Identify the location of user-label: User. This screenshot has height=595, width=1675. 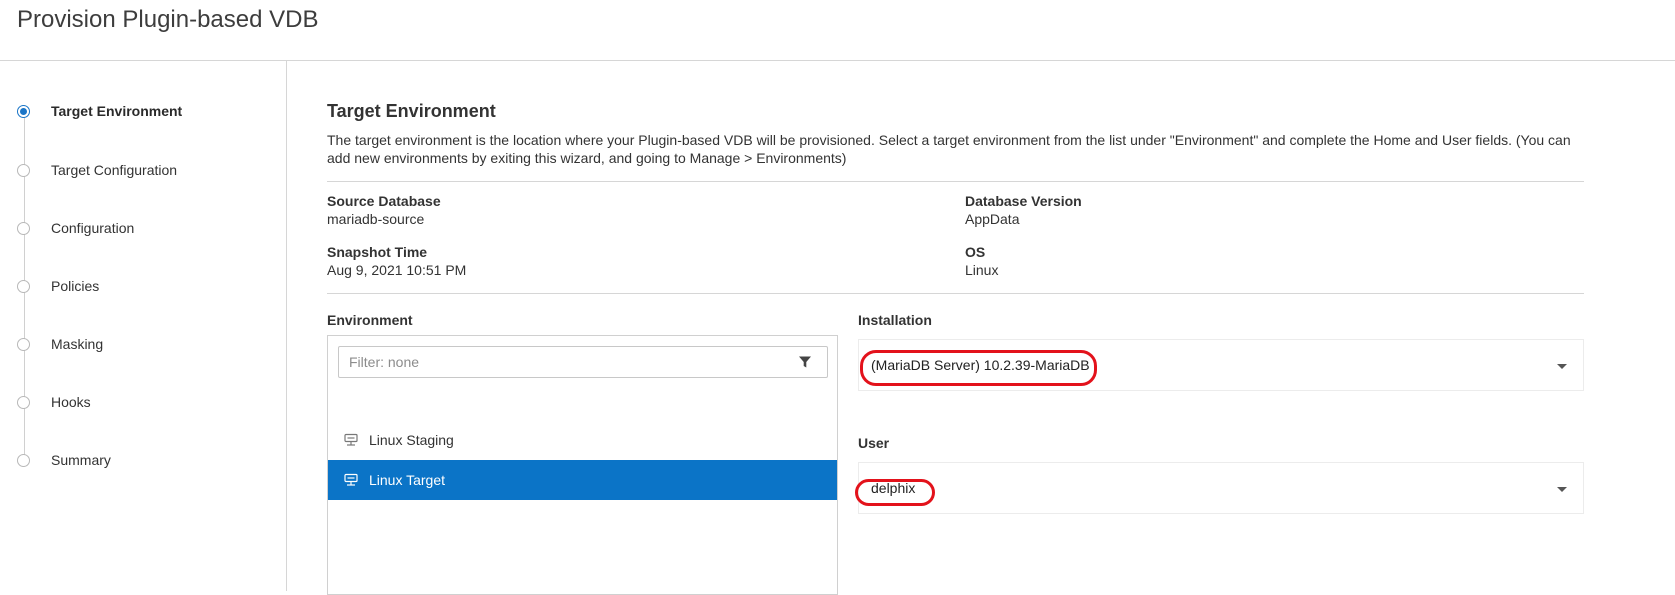
(874, 443).